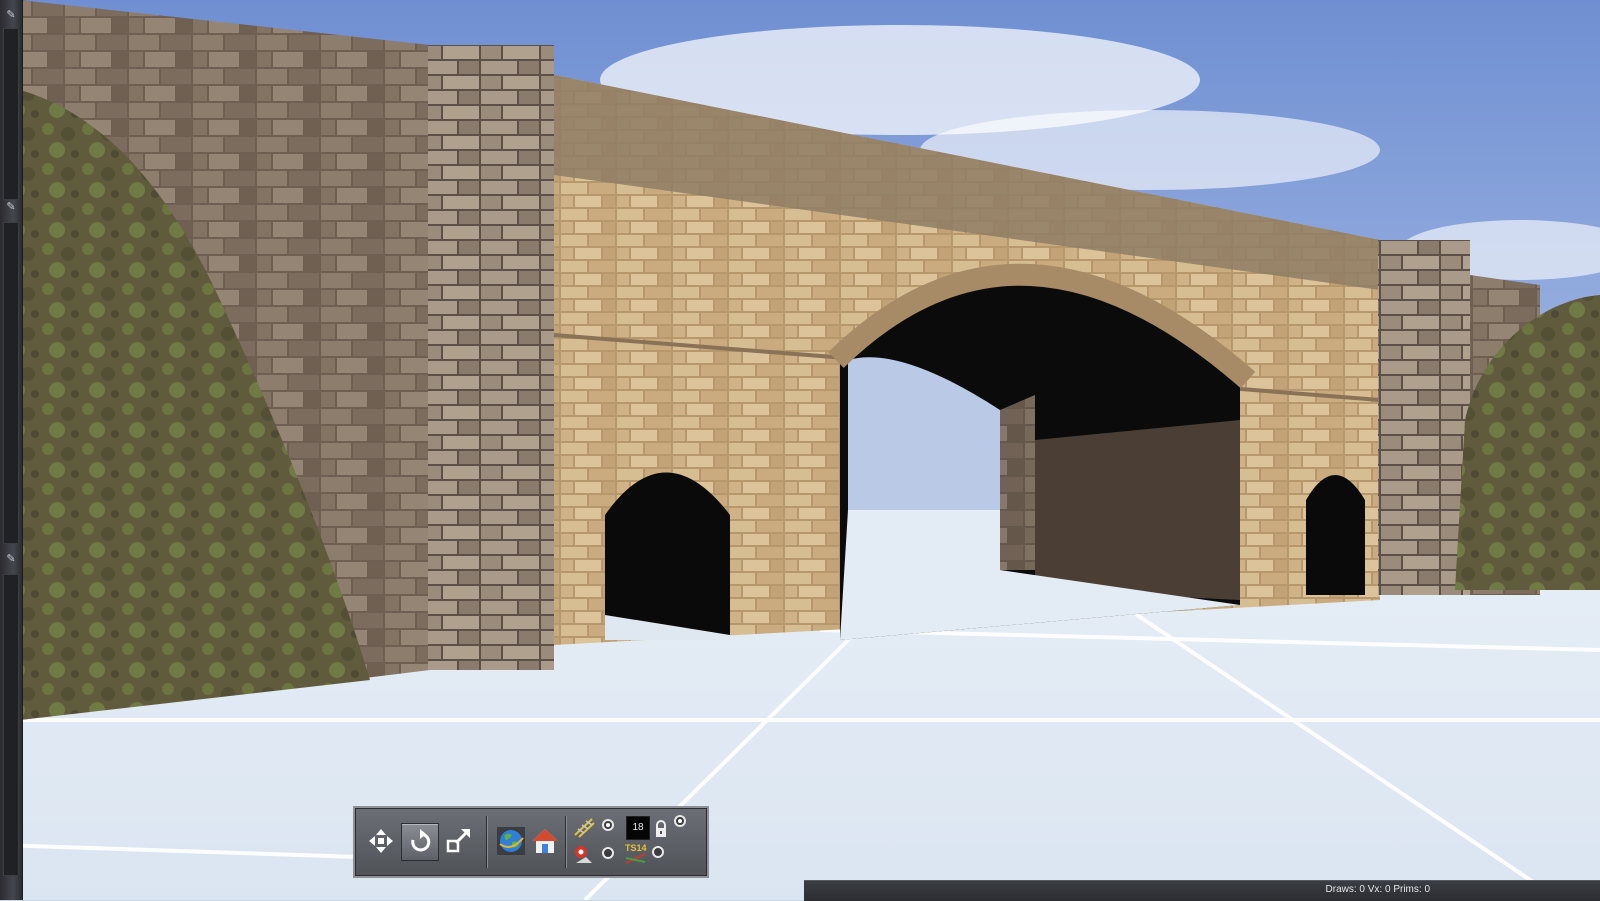 The height and width of the screenshot is (901, 1600). I want to click on padlock-icon, so click(661, 829).